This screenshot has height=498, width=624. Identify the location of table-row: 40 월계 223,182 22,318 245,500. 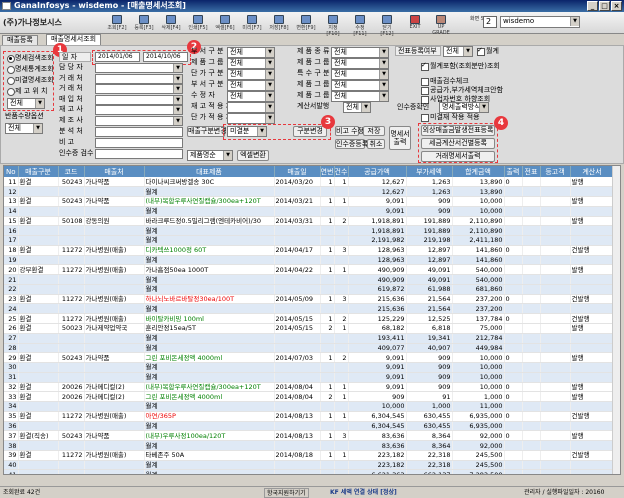
(309, 465).